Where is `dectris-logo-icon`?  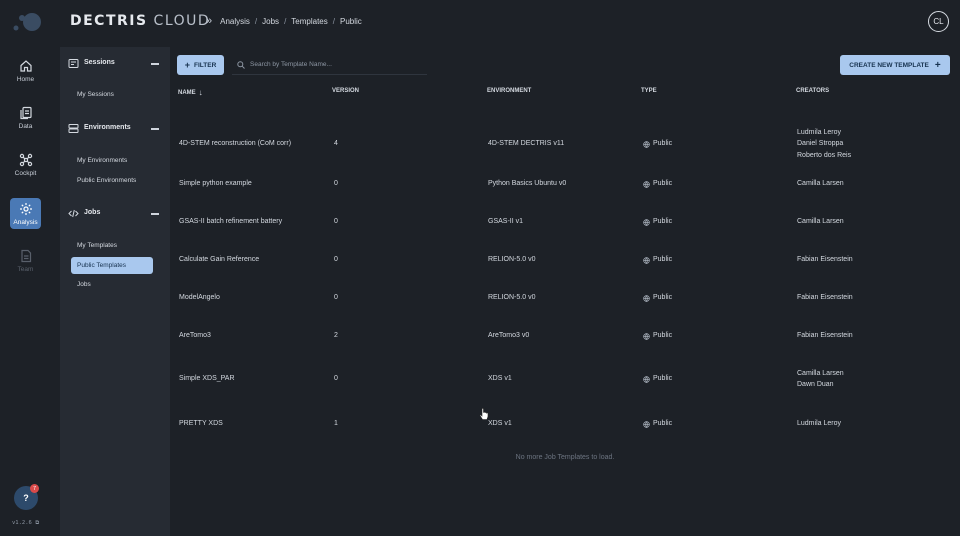
dectris-logo-icon is located at coordinates (26, 23).